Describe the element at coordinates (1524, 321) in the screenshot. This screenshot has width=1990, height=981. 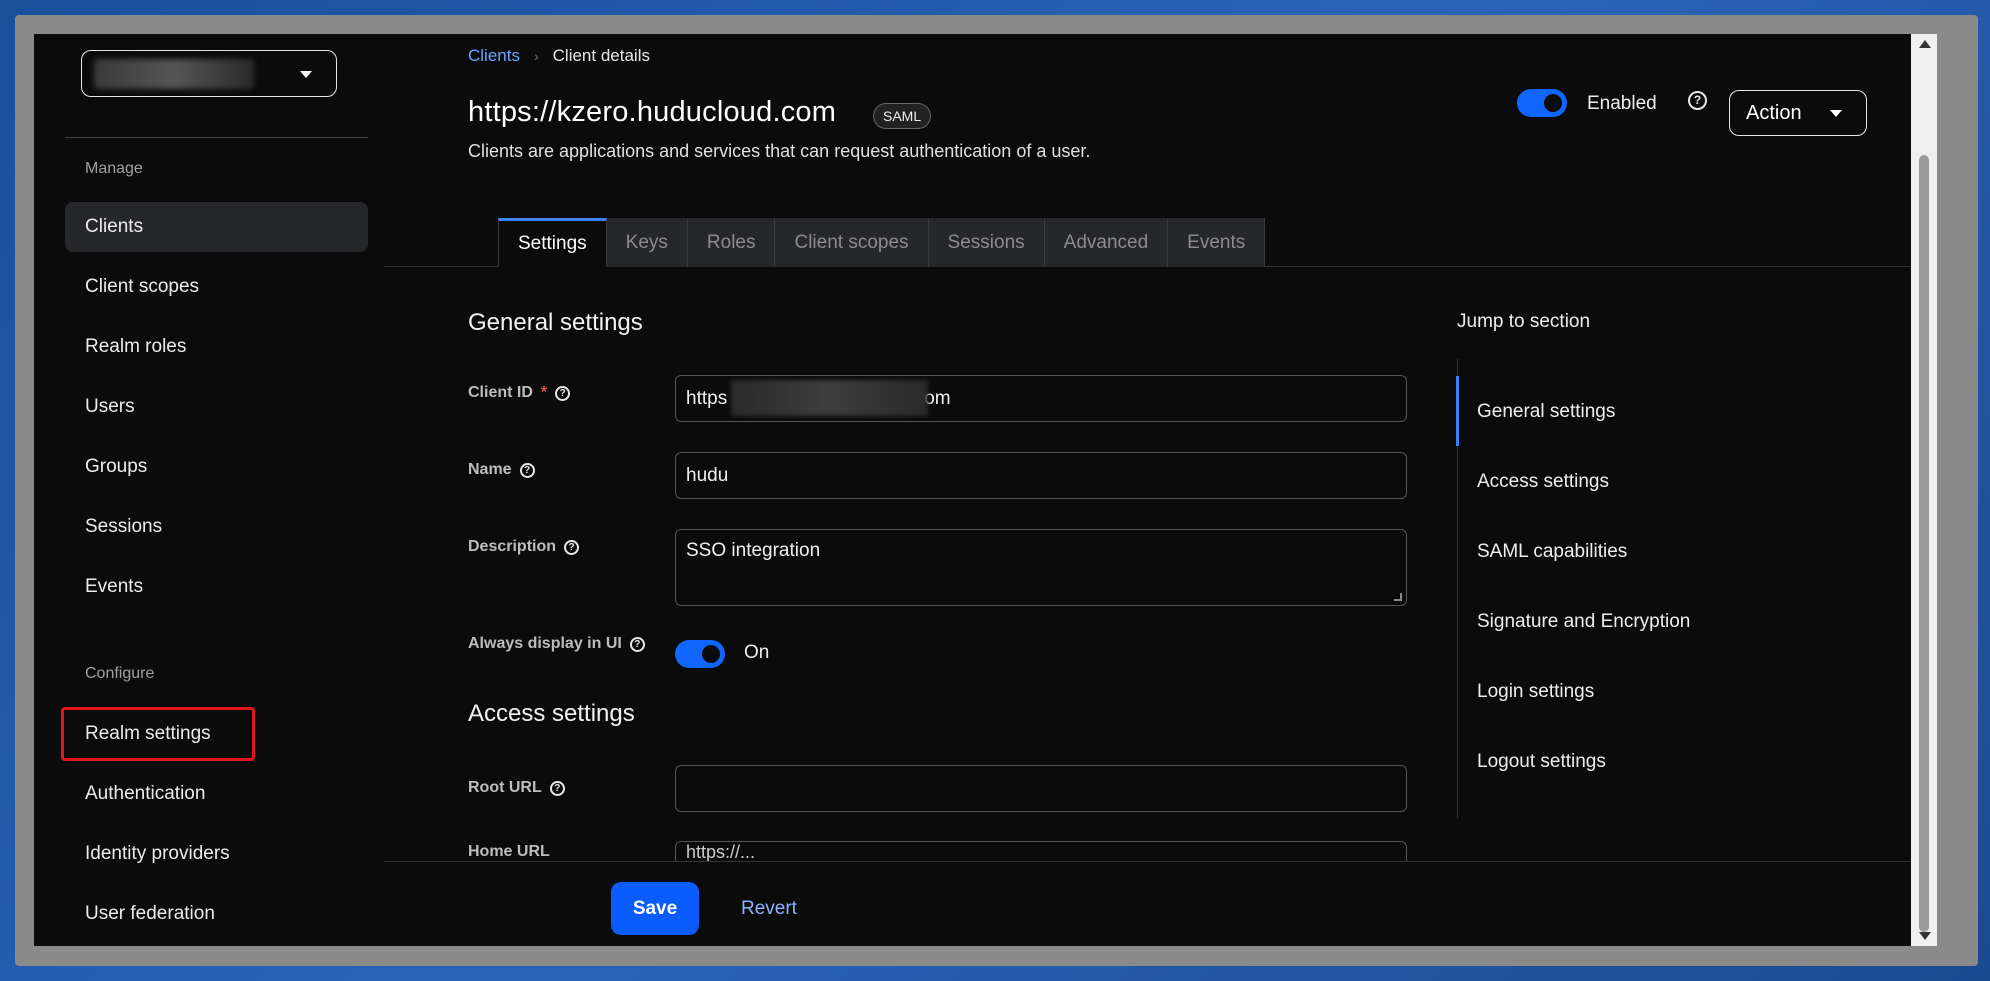
I see `jump-to-section-title: Jump to section` at that location.